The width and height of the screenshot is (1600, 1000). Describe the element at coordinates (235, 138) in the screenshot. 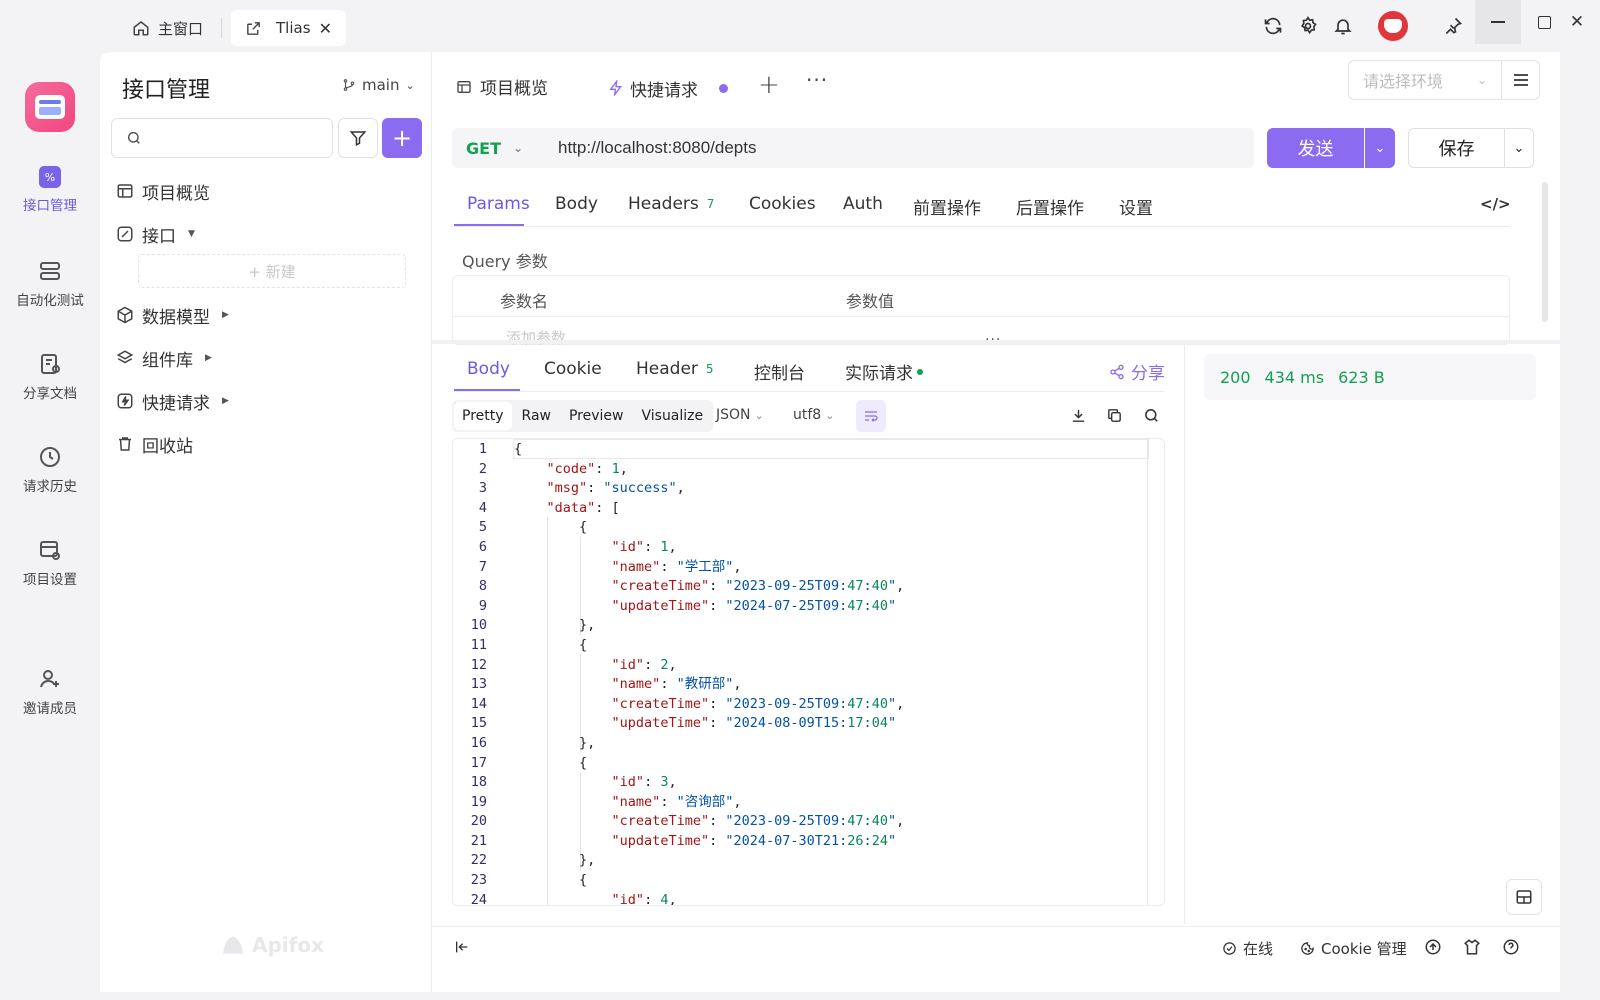

I see `search-input` at that location.